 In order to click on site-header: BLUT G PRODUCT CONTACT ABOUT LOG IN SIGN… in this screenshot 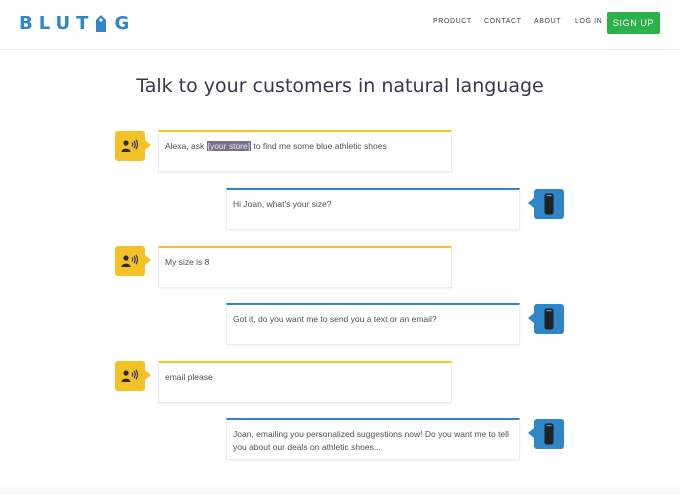, I will do `click(340, 25)`.